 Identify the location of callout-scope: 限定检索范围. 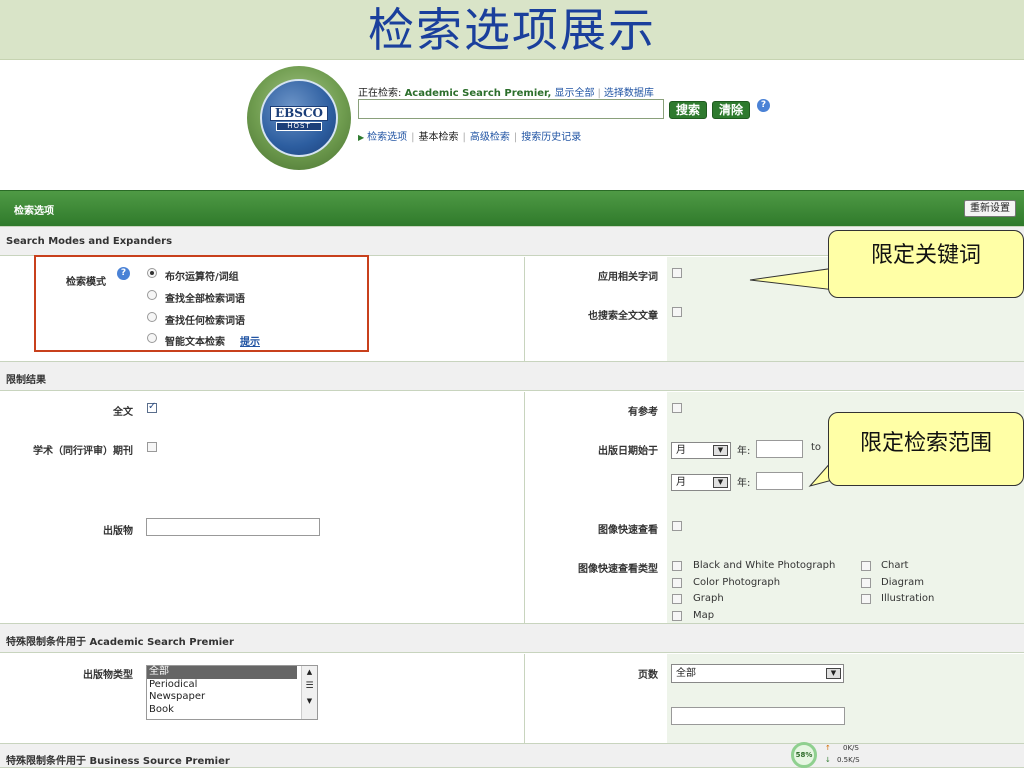
(926, 449).